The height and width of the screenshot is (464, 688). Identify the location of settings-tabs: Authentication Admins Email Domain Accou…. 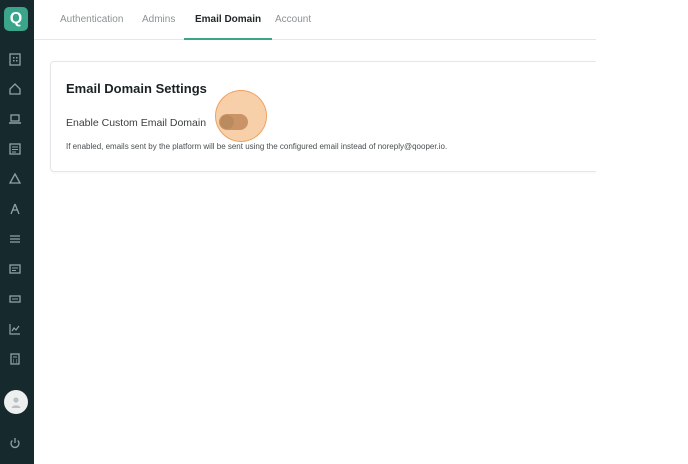
(315, 20).